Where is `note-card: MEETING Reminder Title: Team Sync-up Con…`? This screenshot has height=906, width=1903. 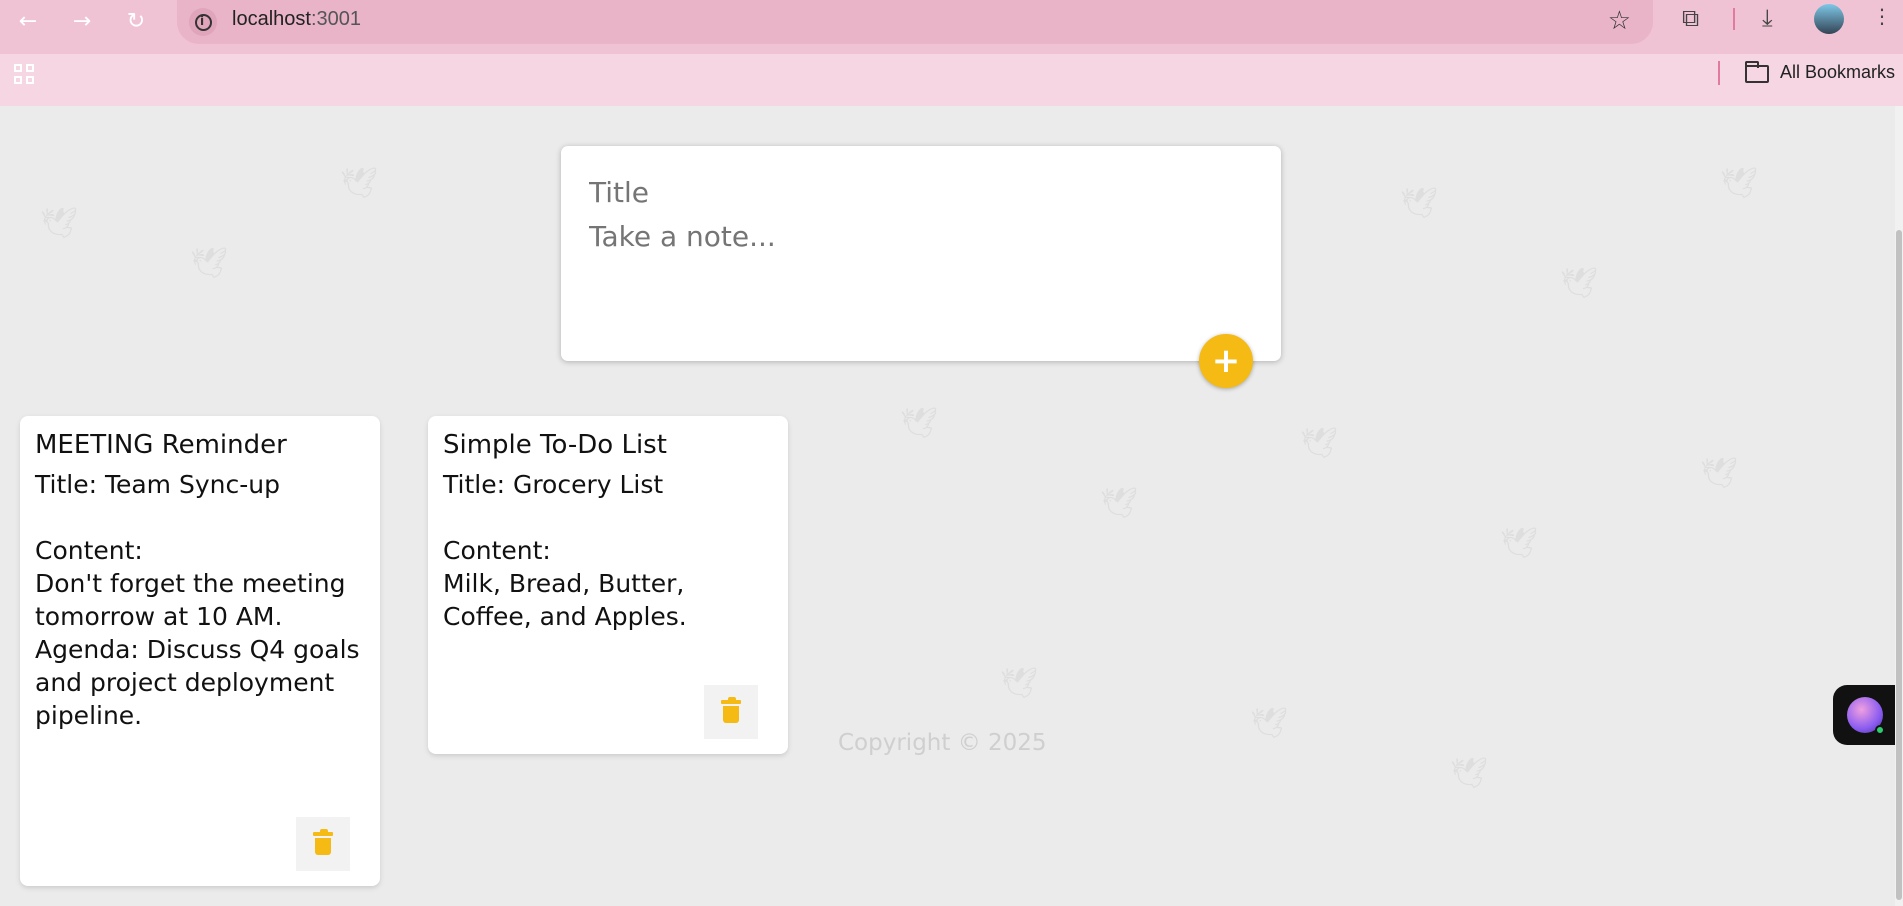
note-card: MEETING Reminder Title: Team Sync-up Con… is located at coordinates (200, 651).